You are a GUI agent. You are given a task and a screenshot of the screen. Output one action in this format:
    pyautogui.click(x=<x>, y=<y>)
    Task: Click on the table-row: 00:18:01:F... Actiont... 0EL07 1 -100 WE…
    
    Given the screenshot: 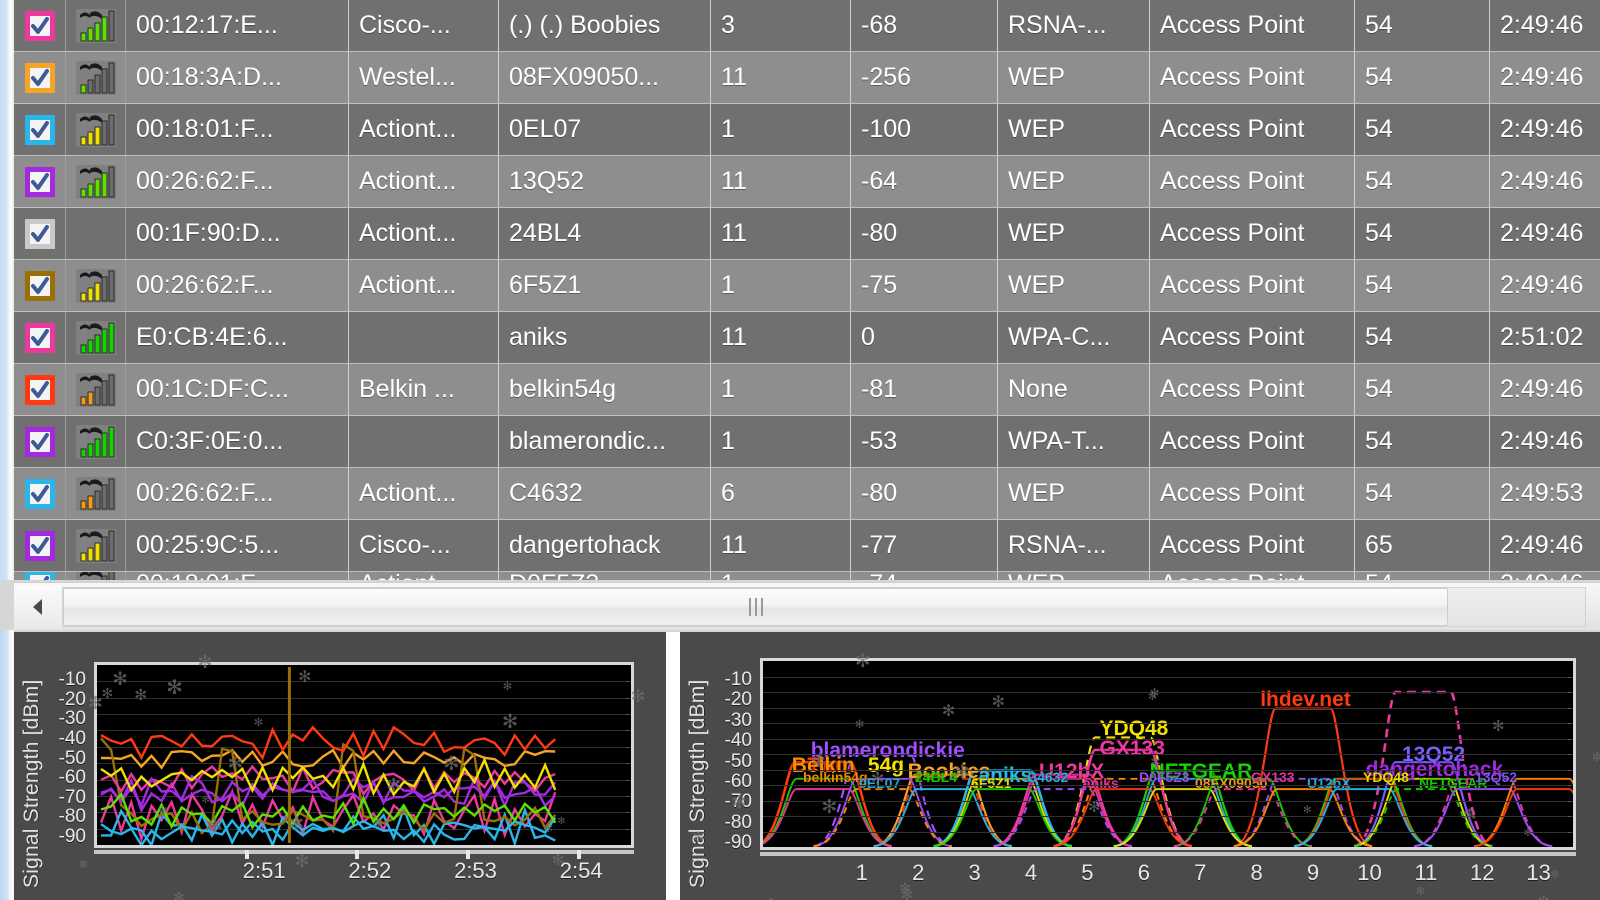 What is the action you would take?
    pyautogui.click(x=807, y=130)
    